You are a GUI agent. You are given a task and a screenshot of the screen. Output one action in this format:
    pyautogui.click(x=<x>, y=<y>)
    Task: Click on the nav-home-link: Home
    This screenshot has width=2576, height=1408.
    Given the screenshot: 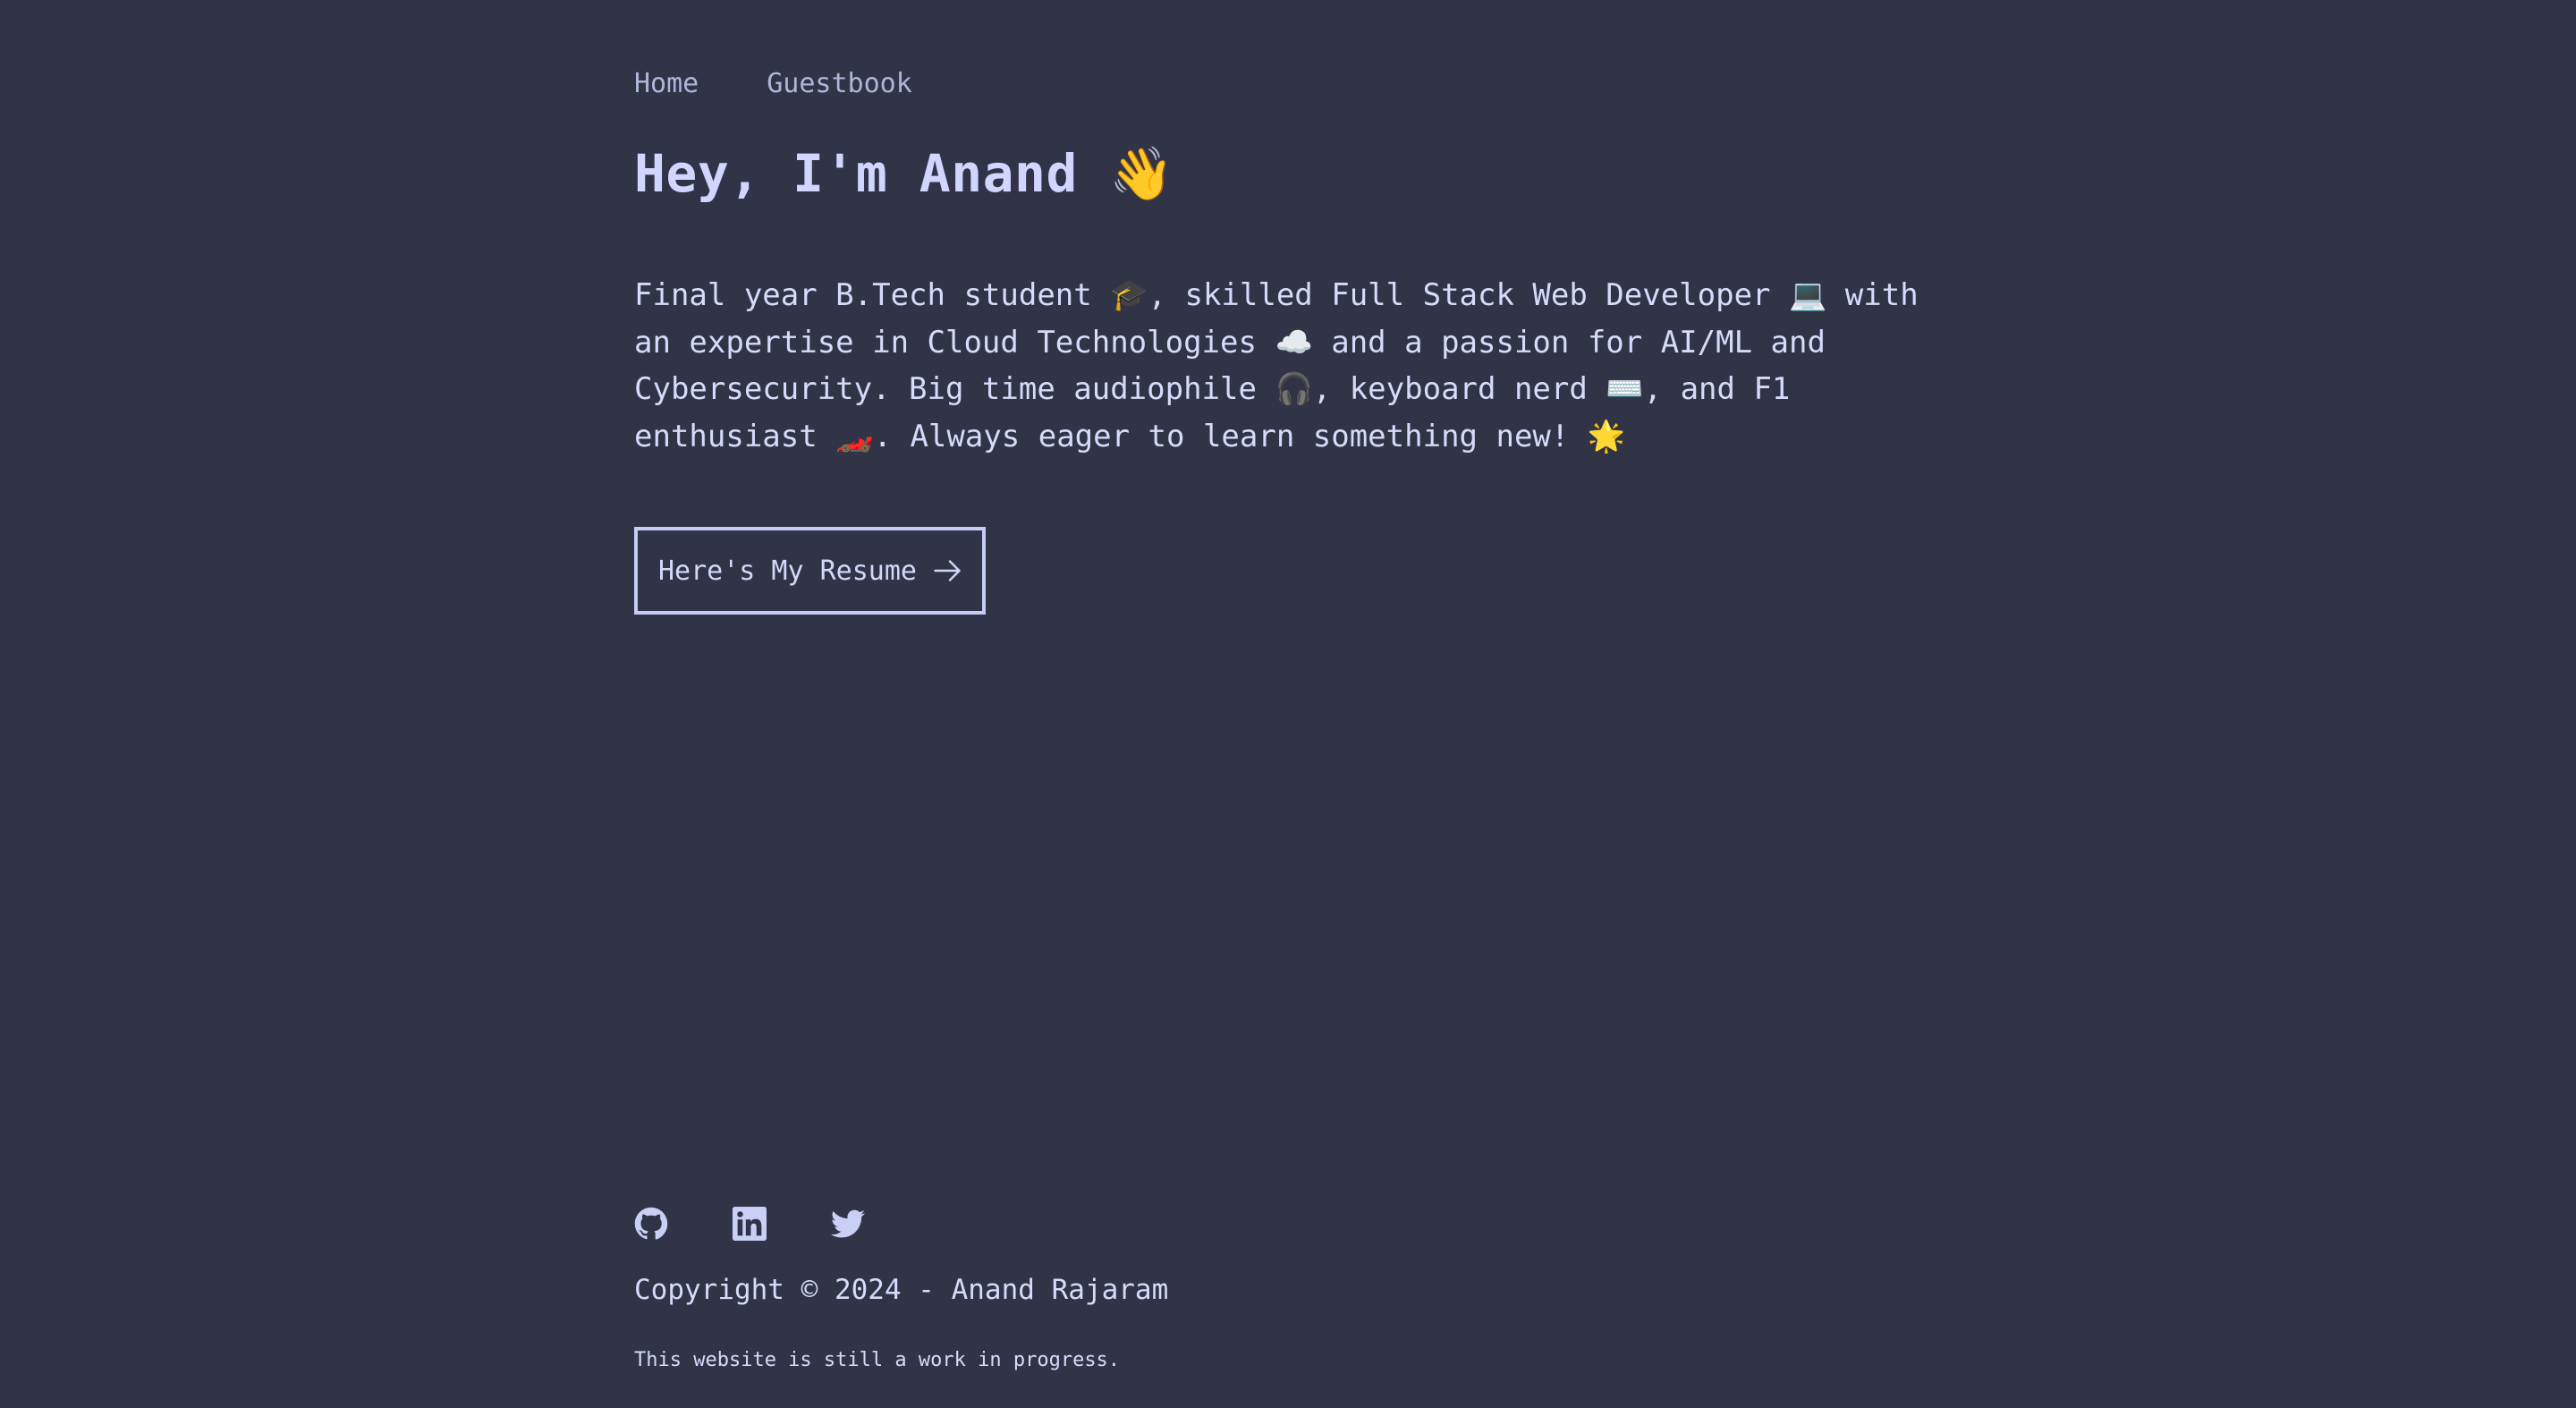 What is the action you would take?
    pyautogui.click(x=666, y=83)
    